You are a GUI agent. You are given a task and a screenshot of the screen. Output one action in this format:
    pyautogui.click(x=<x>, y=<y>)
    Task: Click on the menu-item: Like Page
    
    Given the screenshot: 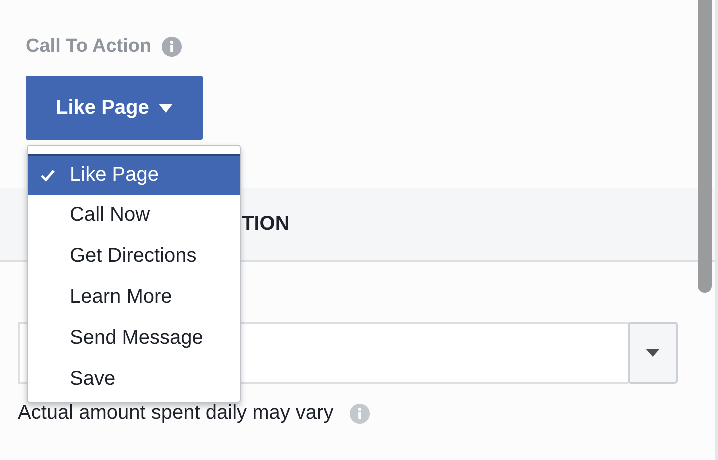 What is the action you would take?
    pyautogui.click(x=134, y=174)
    